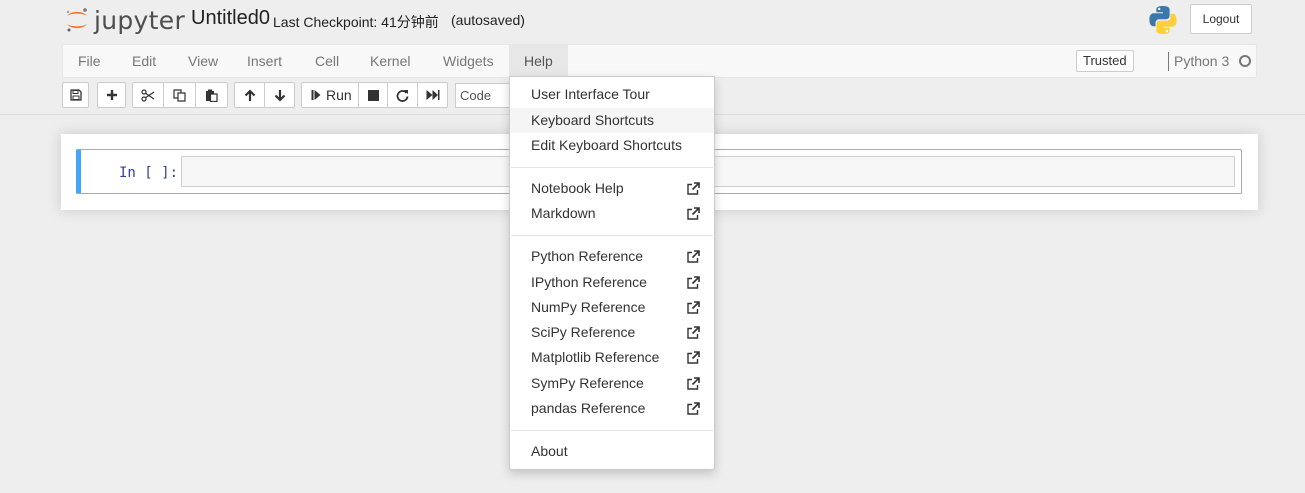 The width and height of the screenshot is (1305, 493). I want to click on jupyter-logo-icon, so click(76, 20).